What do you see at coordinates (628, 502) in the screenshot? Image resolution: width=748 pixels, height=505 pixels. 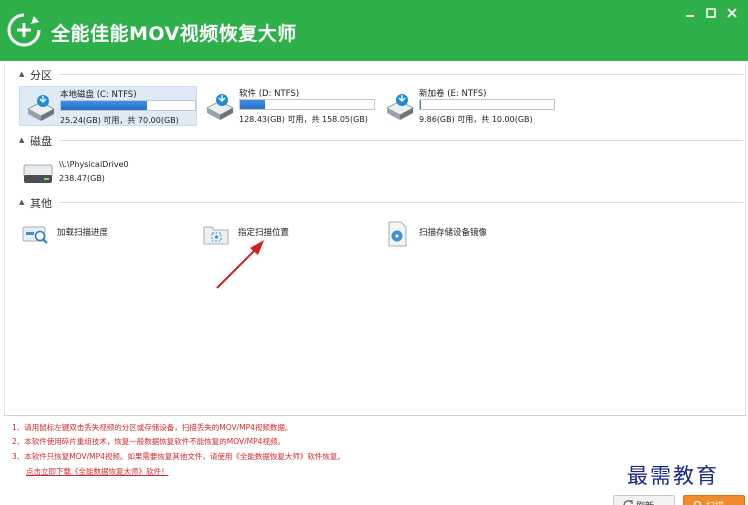 I see `refresh-icon` at bounding box center [628, 502].